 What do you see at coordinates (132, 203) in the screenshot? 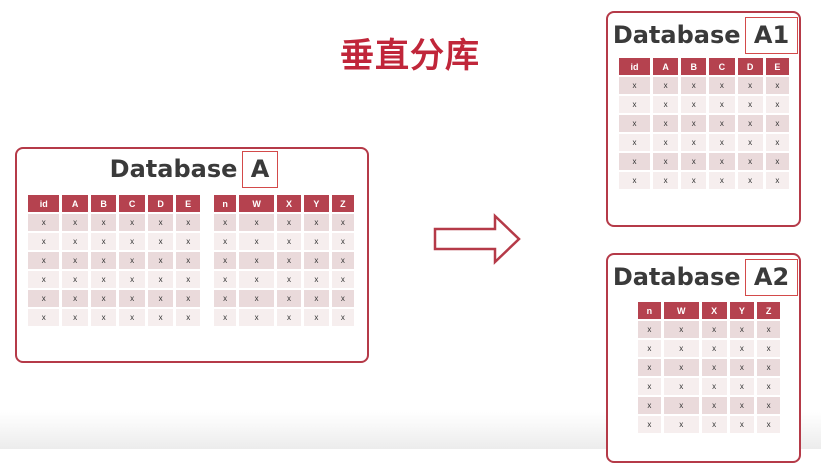
I see `column-header: C` at bounding box center [132, 203].